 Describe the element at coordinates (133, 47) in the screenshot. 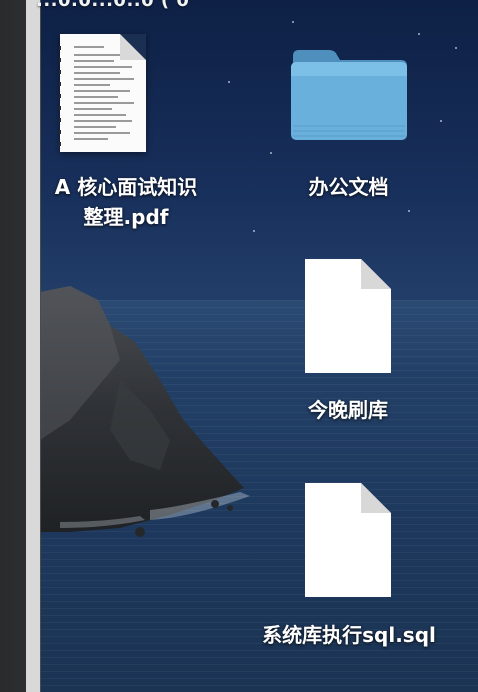

I see `page-fold` at that location.